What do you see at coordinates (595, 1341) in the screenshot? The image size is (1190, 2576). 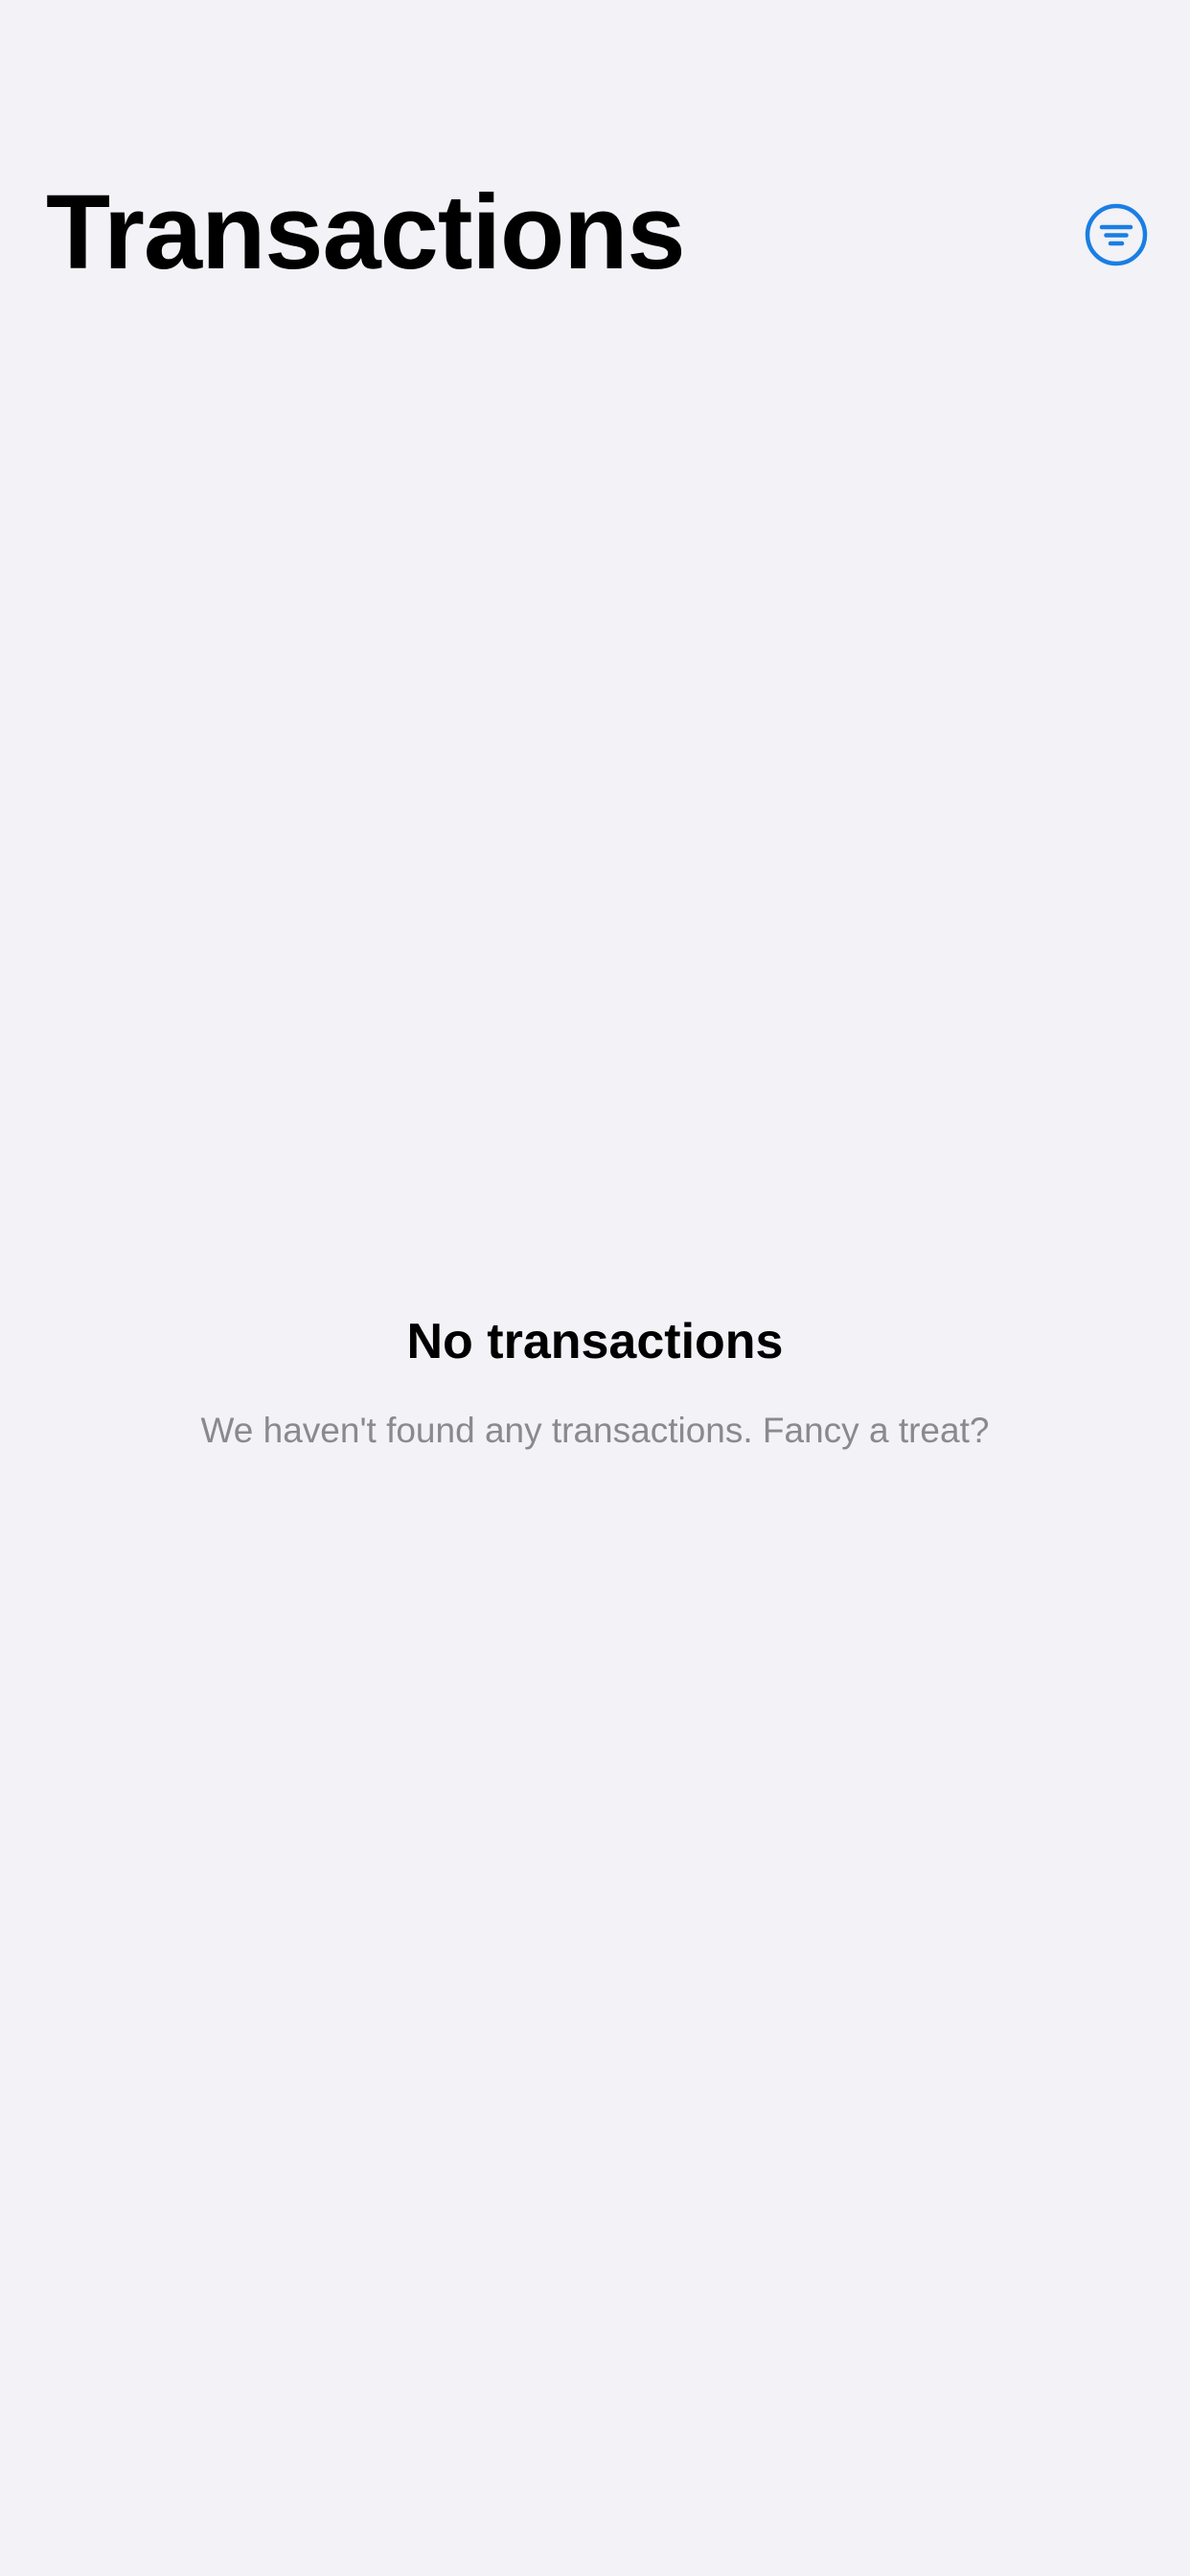 I see `empty-state-title: No transactions` at bounding box center [595, 1341].